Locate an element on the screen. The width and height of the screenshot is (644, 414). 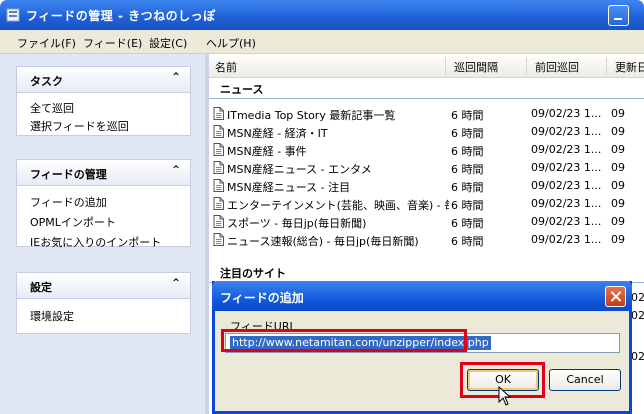
table-row: MSN産経ニュース - エンタメ 6 時間 09/02/23 1... 09 is located at coordinates (426, 168).